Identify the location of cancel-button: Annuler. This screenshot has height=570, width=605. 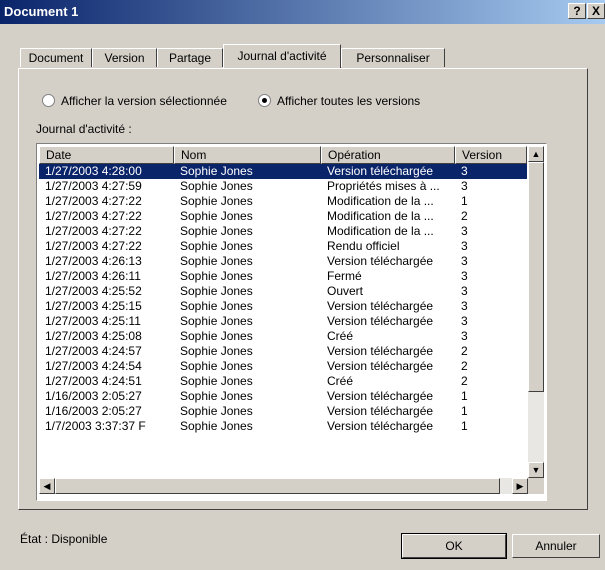
(556, 546).